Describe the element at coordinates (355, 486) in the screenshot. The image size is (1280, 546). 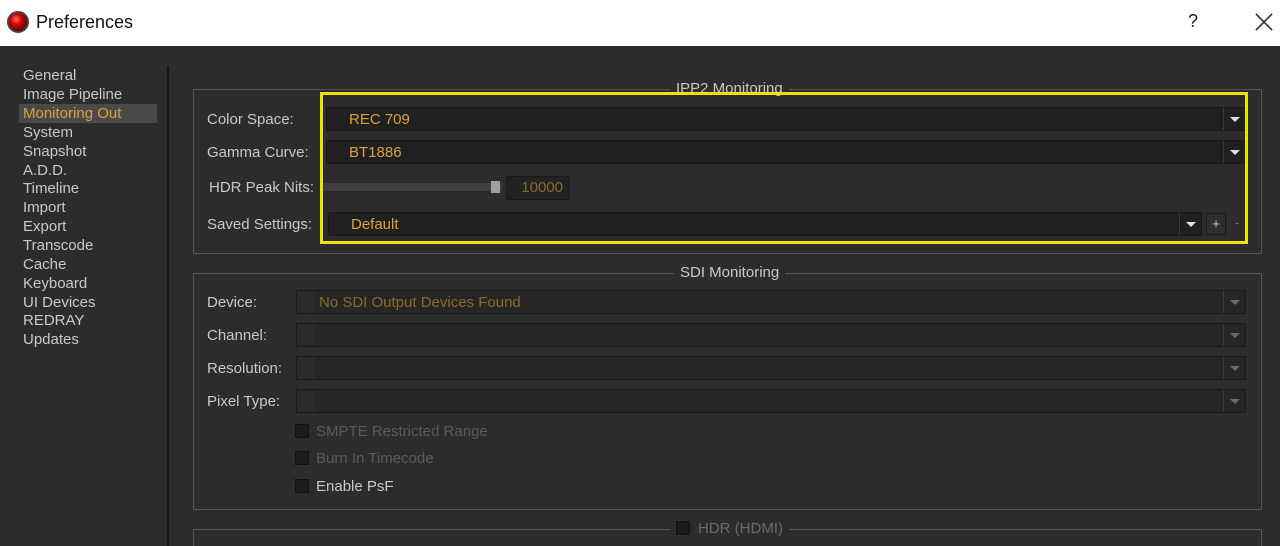
I see `enable-psf-label: Enable PsF` at that location.